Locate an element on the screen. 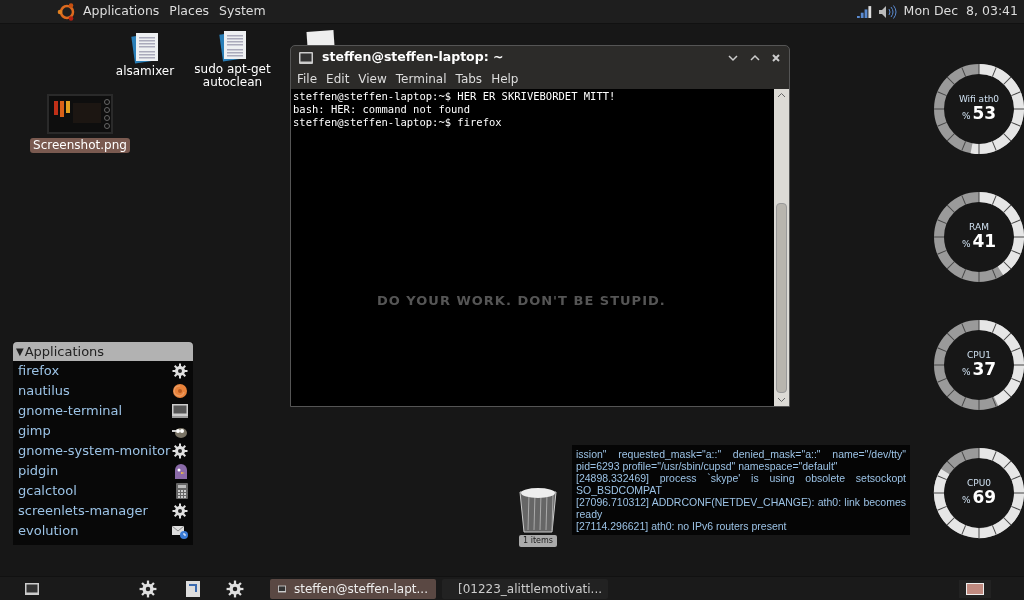  log-entry: ission" requested_mask="a::" denied_mask="a::" name="/dev/tty" pid=6293 profile="/usr/sbin/cupsd" namespace="default" is located at coordinates (741, 460).